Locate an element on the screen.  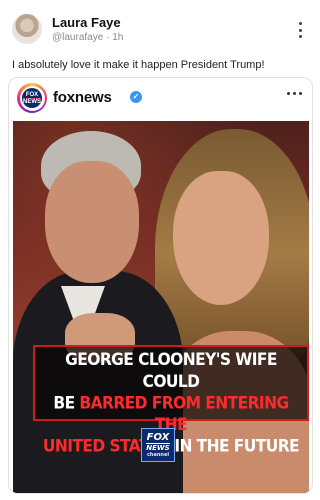
account-name: foxnews is located at coordinates (82, 97).